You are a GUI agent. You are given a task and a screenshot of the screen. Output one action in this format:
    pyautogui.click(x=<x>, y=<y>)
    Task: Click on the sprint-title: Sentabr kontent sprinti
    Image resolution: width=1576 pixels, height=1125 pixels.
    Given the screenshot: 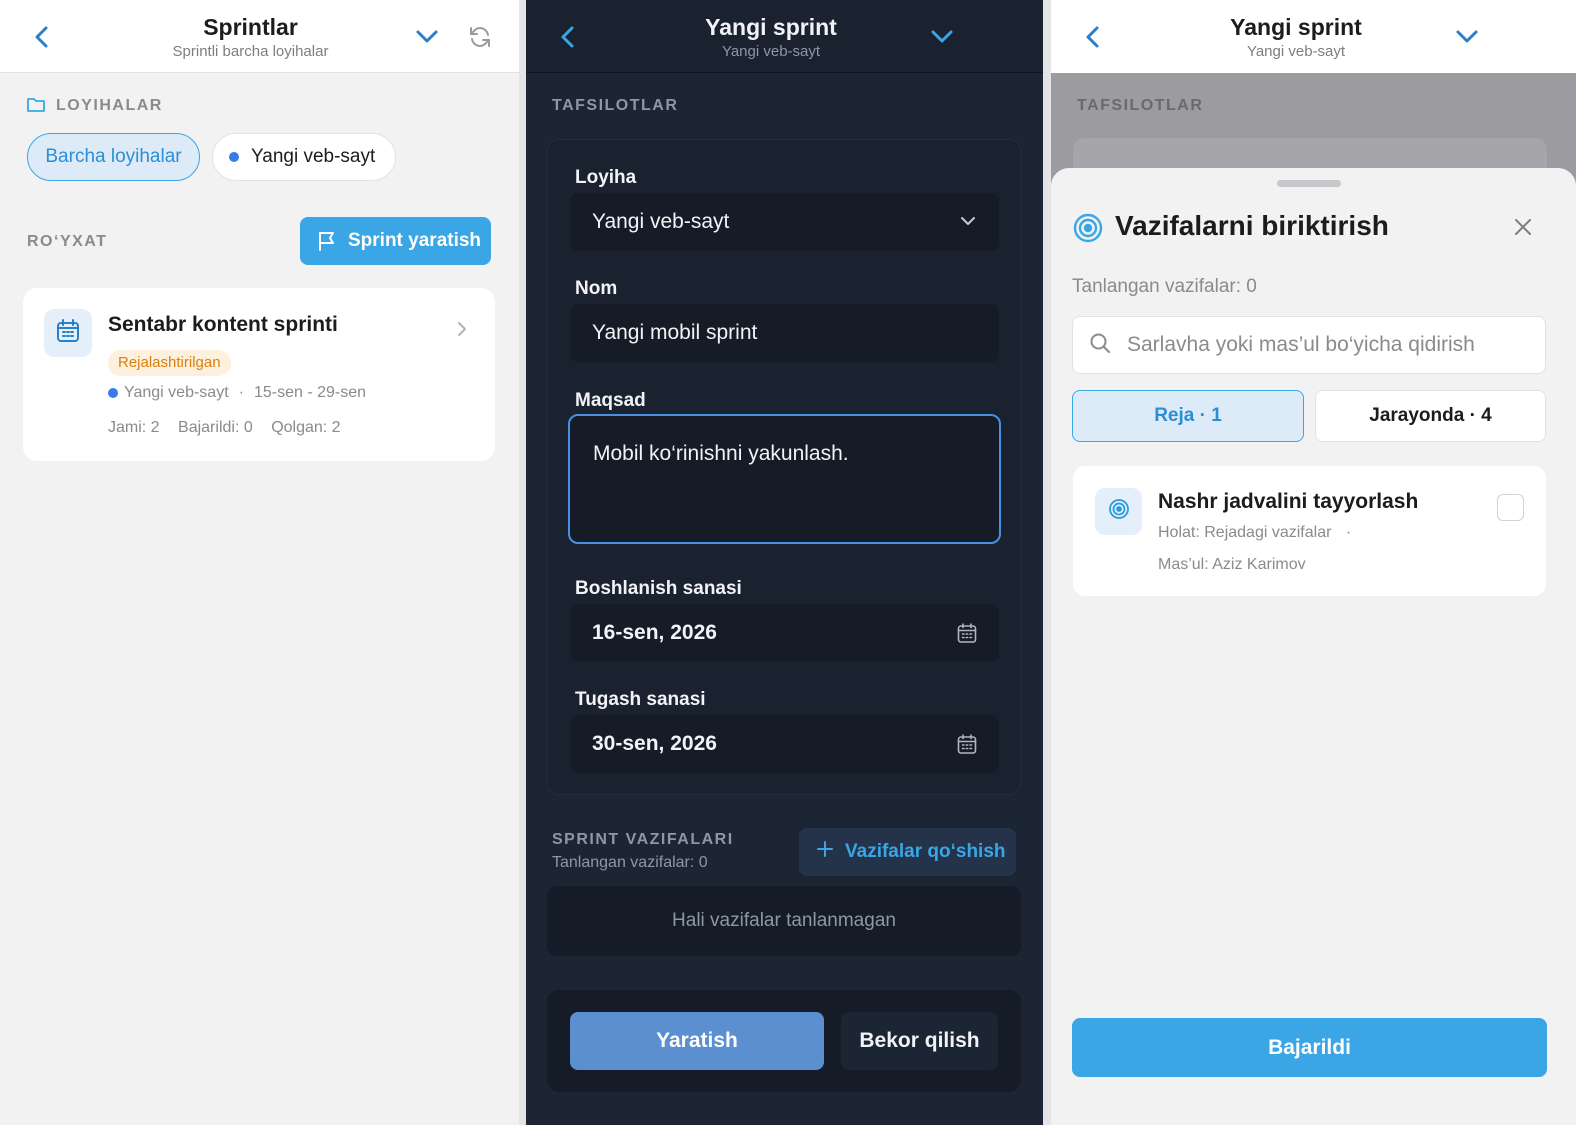 What is the action you would take?
    pyautogui.click(x=223, y=324)
    